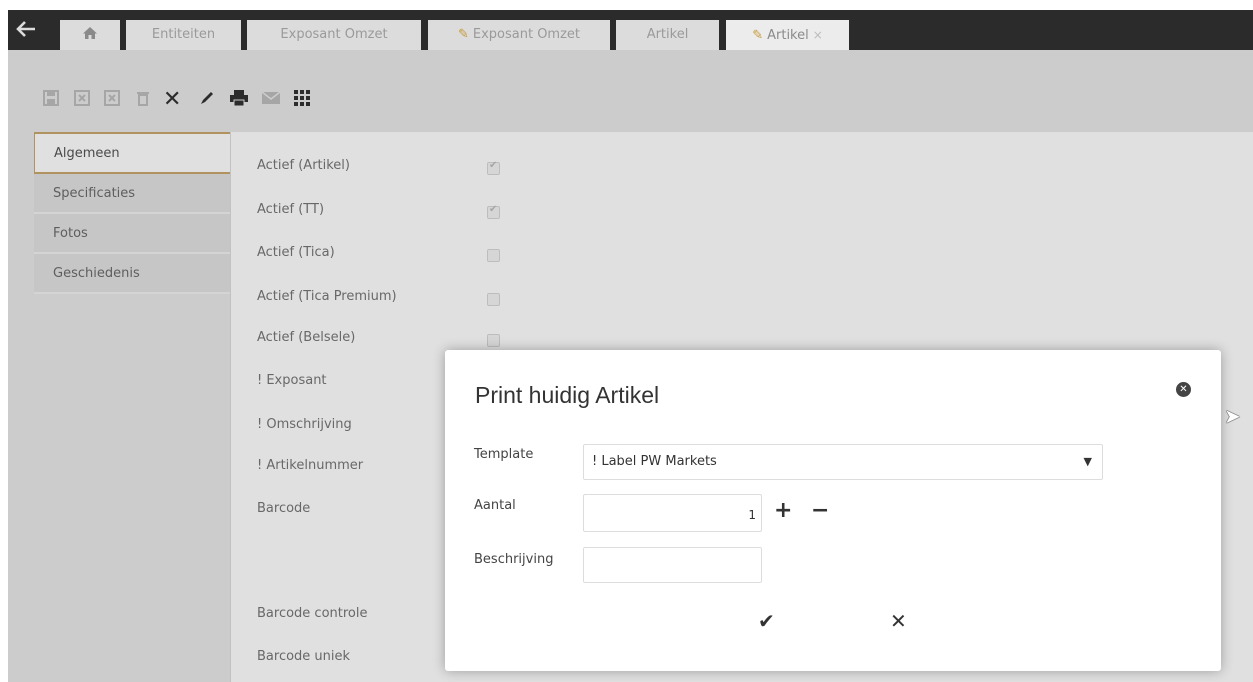 The width and height of the screenshot is (1253, 682). What do you see at coordinates (787, 35) in the screenshot?
I see `tab-artikel-edit: ✎ Artikel ×` at bounding box center [787, 35].